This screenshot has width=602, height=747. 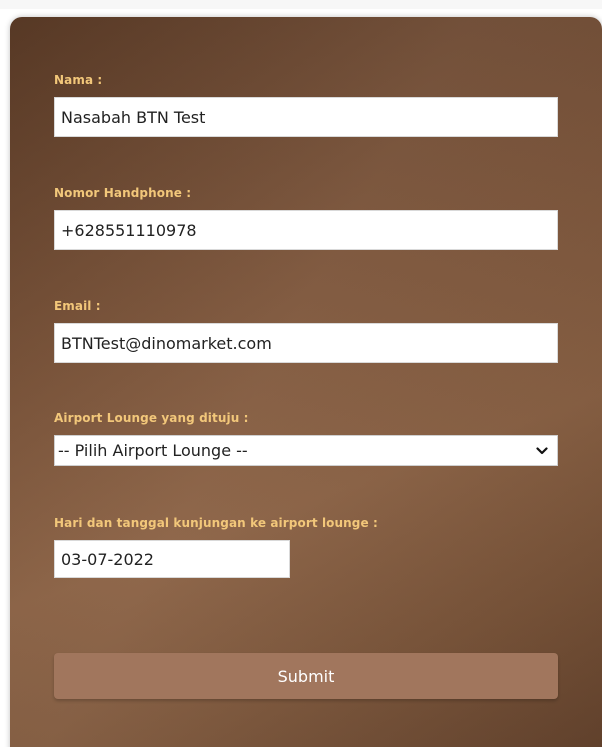 I want to click on visit-date-input, so click(x=172, y=559).